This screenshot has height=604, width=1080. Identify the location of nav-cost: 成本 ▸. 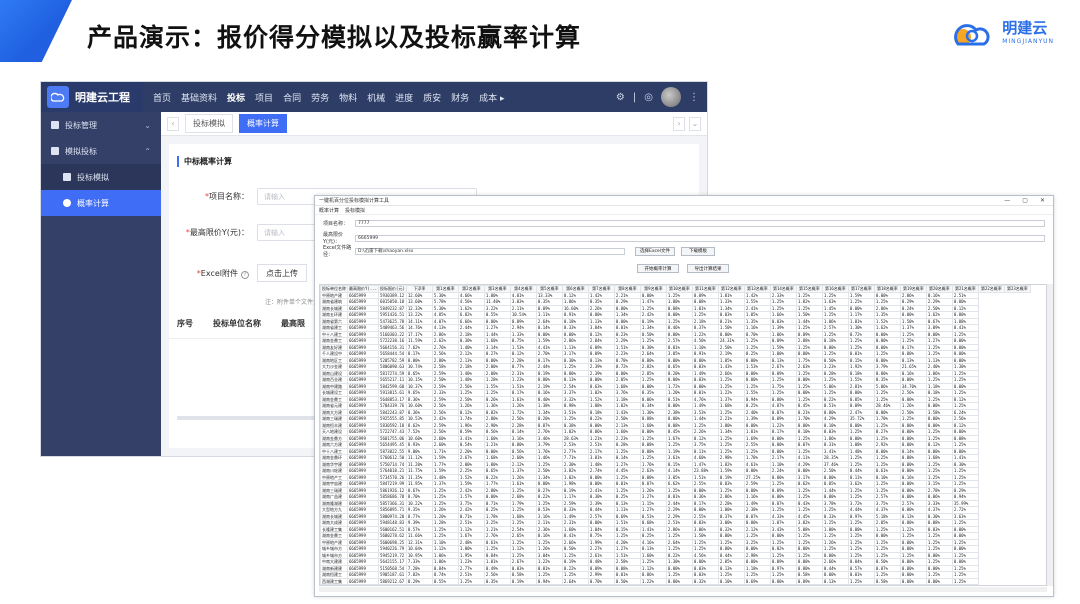
(491, 97).